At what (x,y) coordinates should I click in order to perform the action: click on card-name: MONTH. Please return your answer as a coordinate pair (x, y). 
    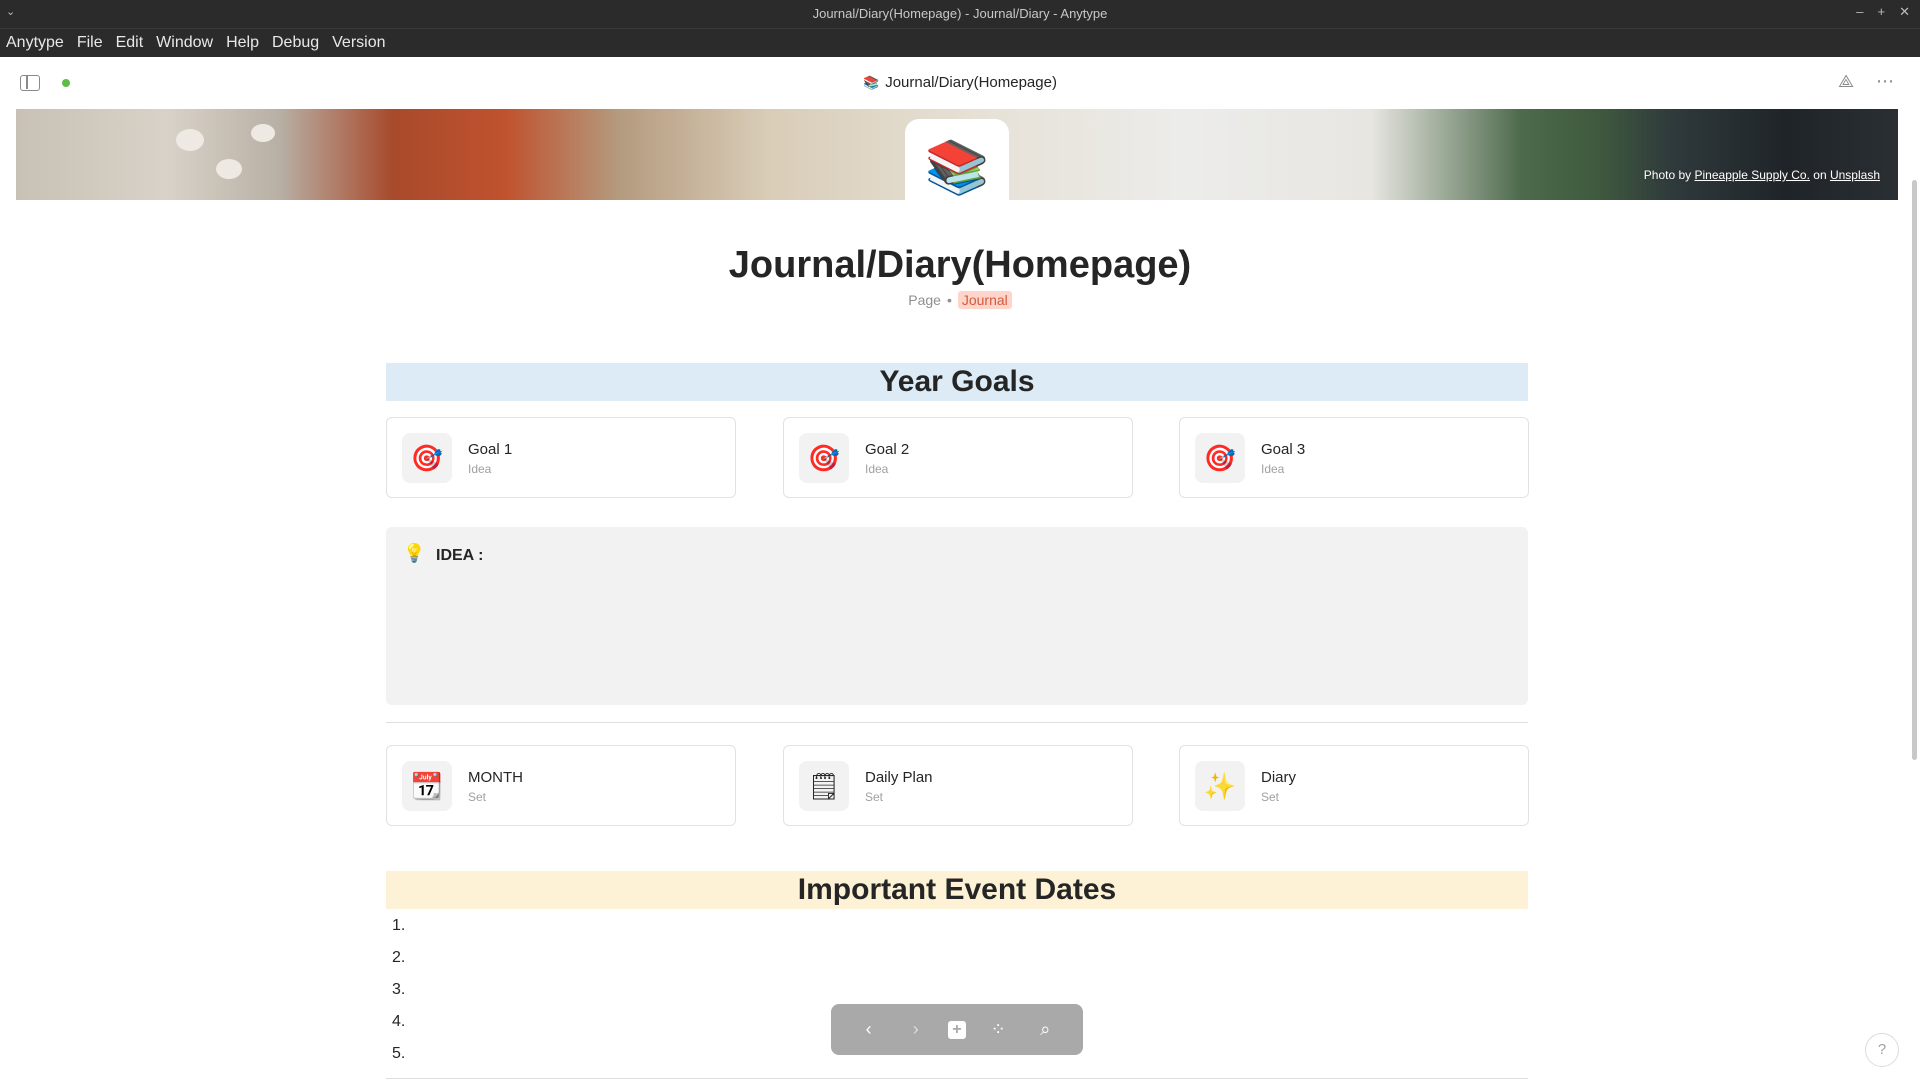
    Looking at the image, I should click on (495, 777).